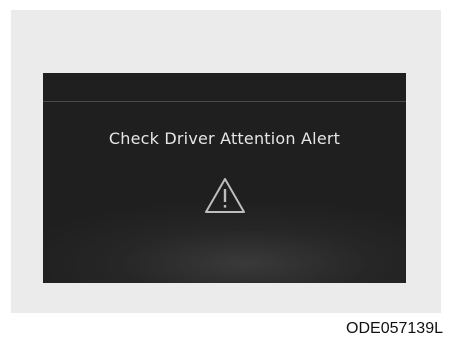 This screenshot has height=344, width=449. What do you see at coordinates (224, 101) in the screenshot?
I see `display-divider` at bounding box center [224, 101].